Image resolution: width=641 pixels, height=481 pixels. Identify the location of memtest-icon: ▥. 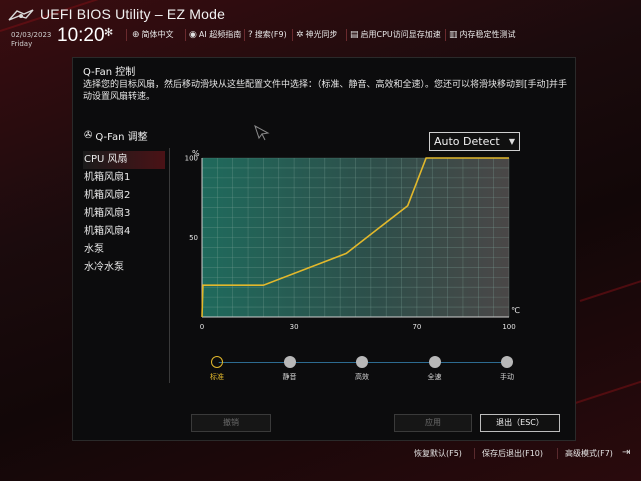
(453, 34).